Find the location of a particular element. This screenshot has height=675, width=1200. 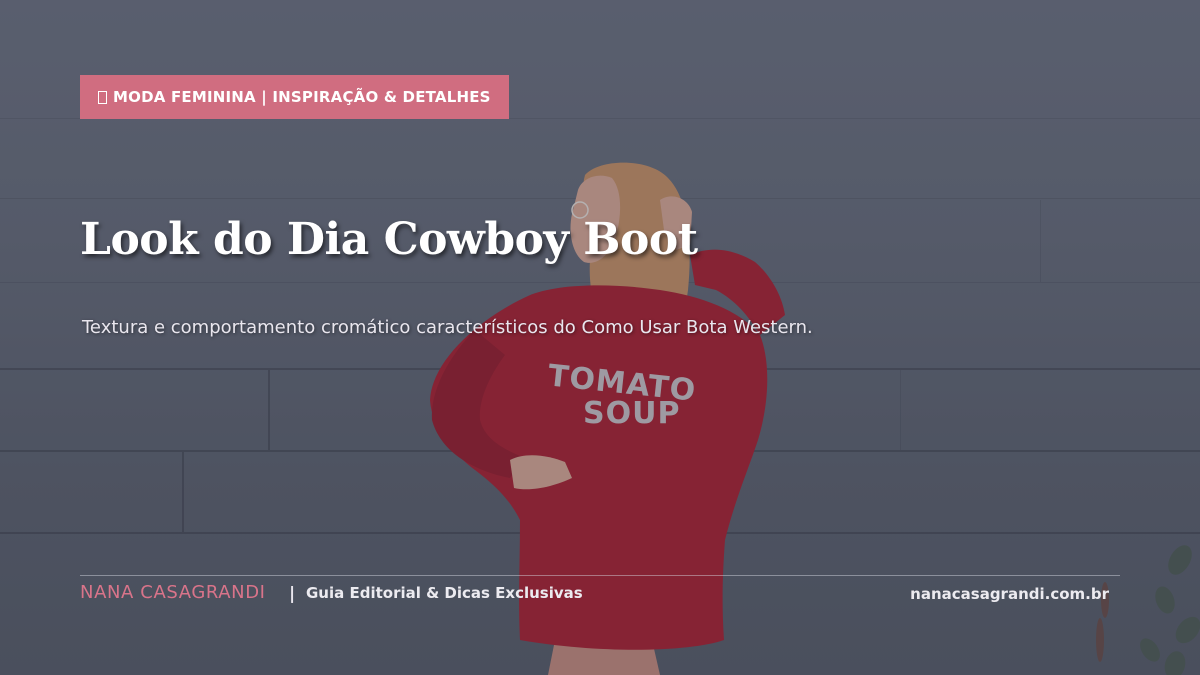

category-badge: MODA FEMININA | INSPIRAÇÃO & DETALHES is located at coordinates (294, 97).